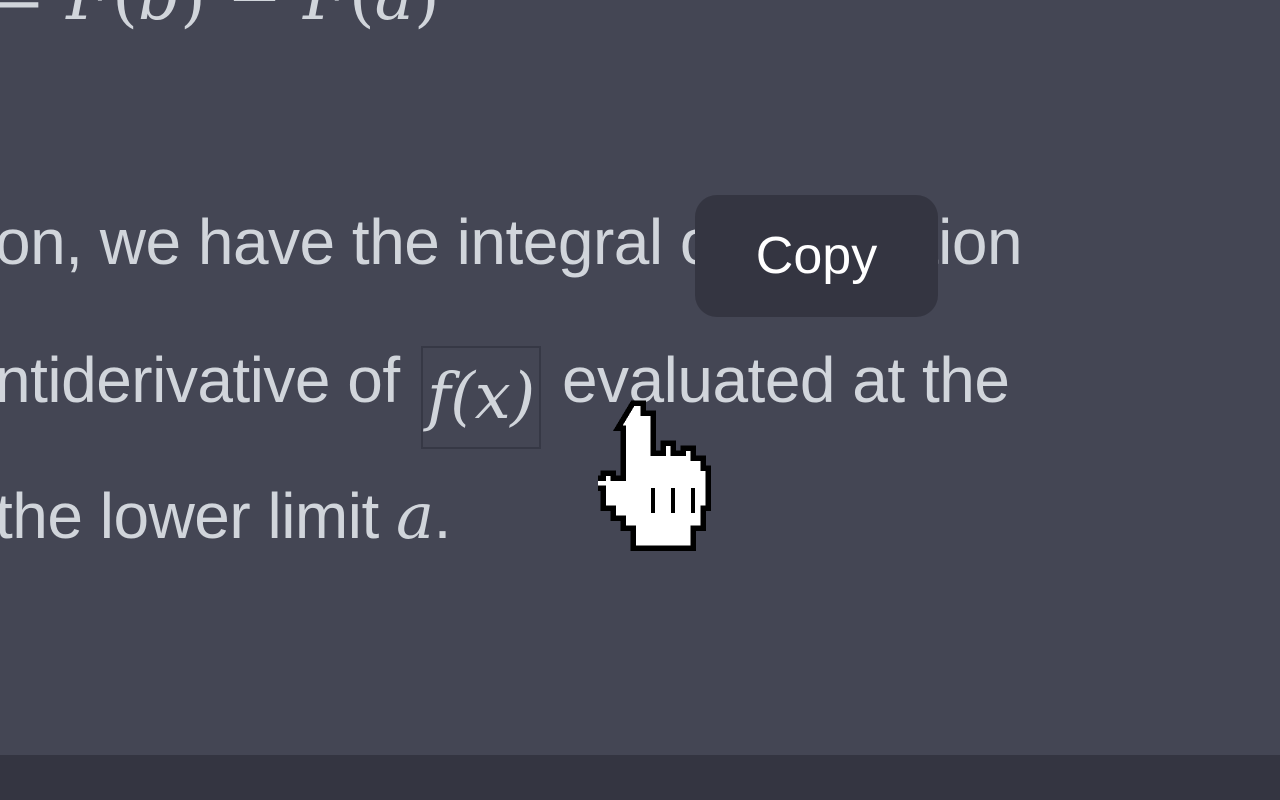  I want to click on paragraph-line-2: ntiderivative of f(x) evaluated at the, so click(505, 397).